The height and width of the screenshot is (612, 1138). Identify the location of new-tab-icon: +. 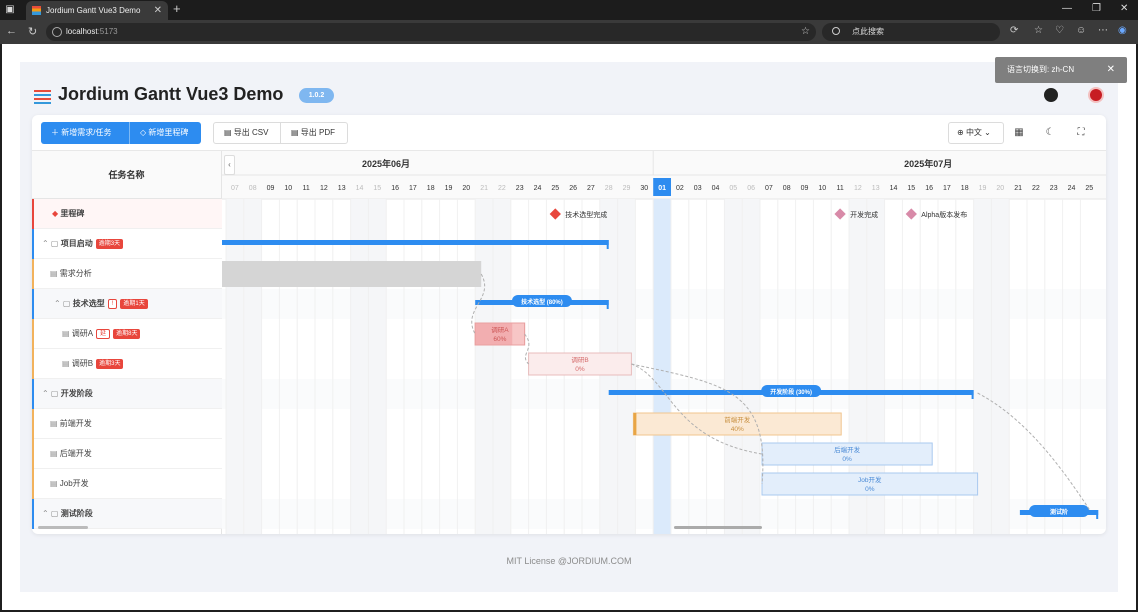
(177, 8).